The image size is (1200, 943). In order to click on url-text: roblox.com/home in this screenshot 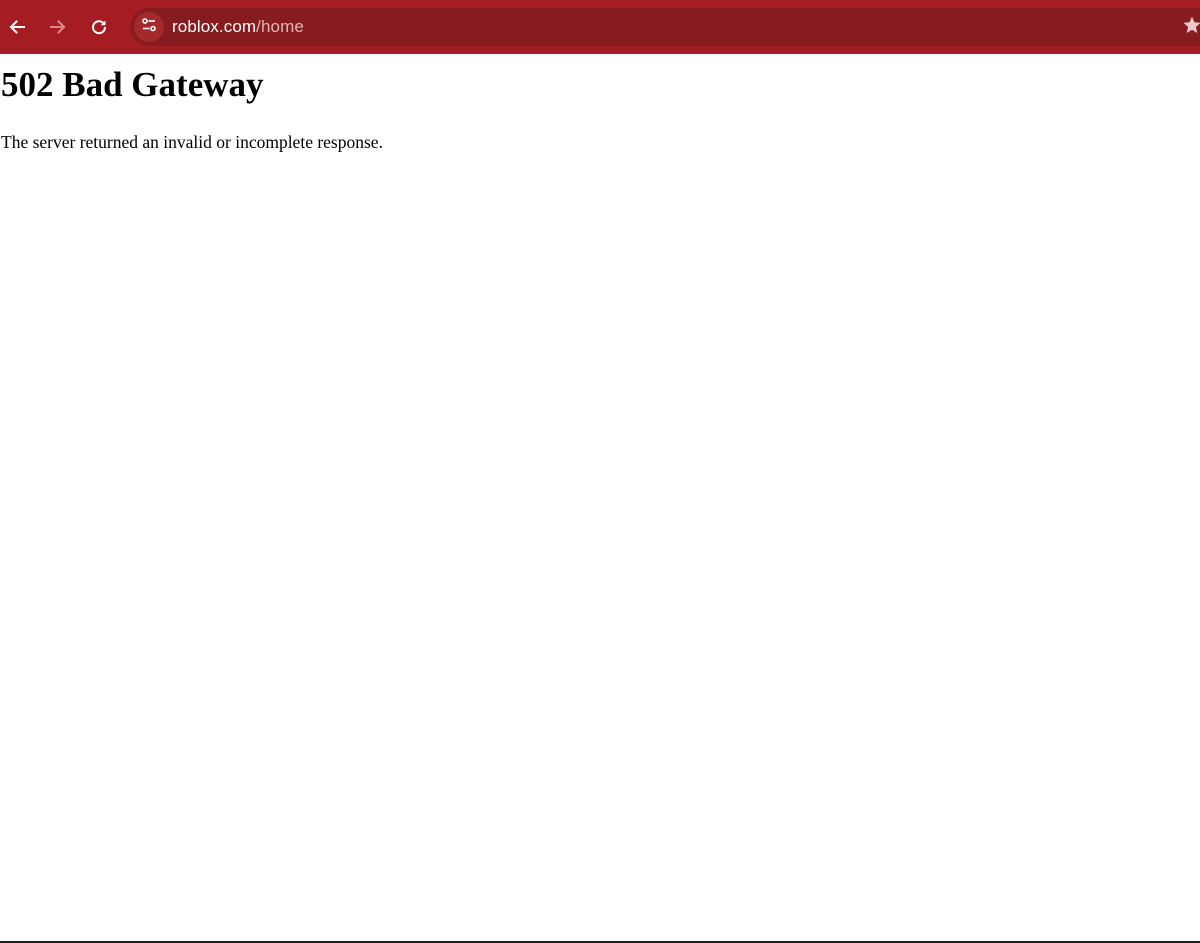, I will do `click(238, 27)`.